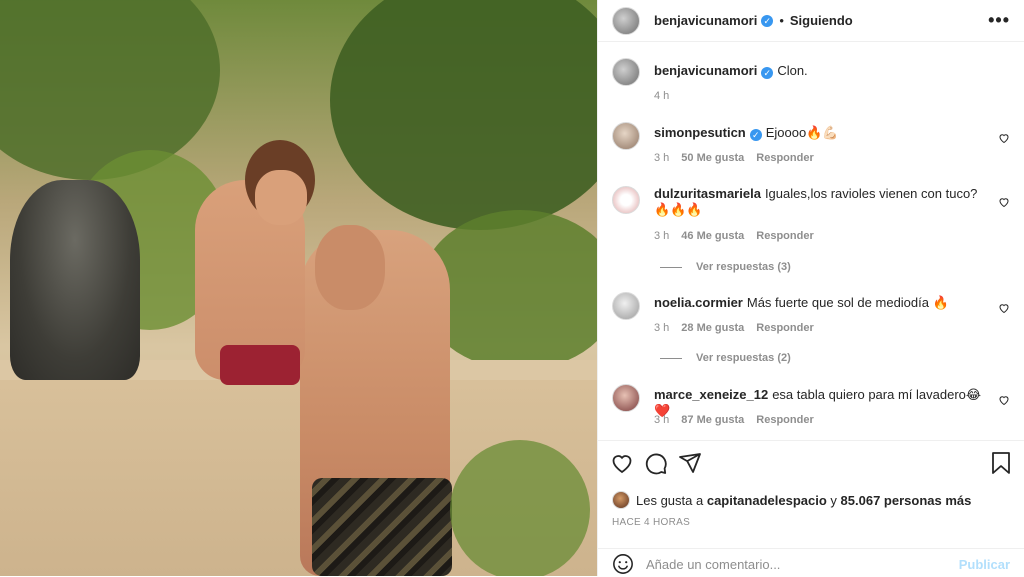 Image resolution: width=1024 pixels, height=577 pixels. Describe the element at coordinates (811, 562) in the screenshot. I see `add-comment-bar: Añade un comentario... Publicar` at that location.